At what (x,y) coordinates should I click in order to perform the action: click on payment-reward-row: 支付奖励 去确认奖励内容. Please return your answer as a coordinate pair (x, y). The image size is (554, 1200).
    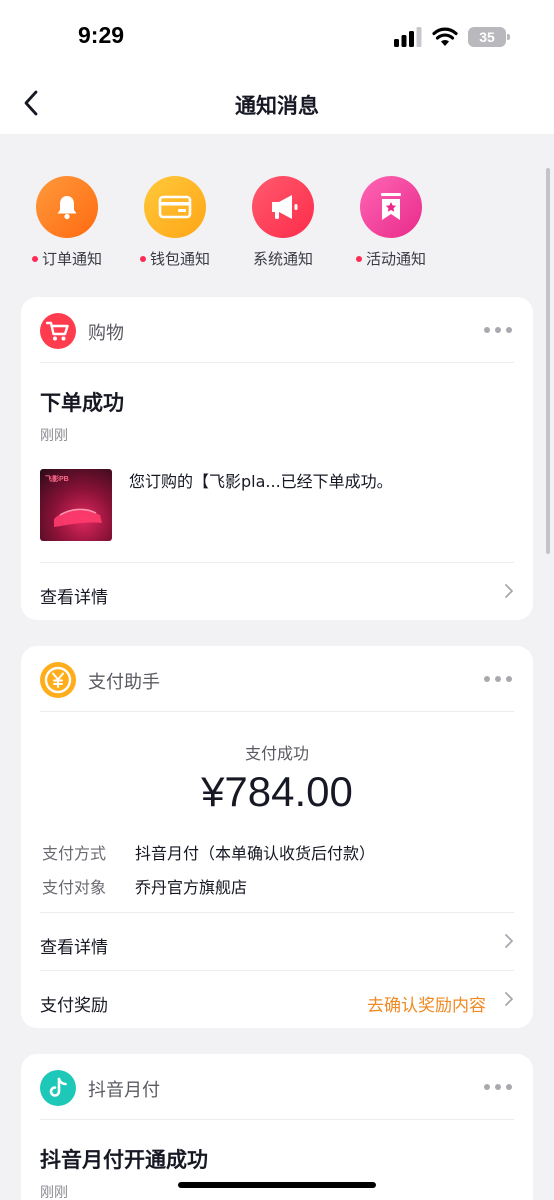
    Looking at the image, I should click on (277, 999).